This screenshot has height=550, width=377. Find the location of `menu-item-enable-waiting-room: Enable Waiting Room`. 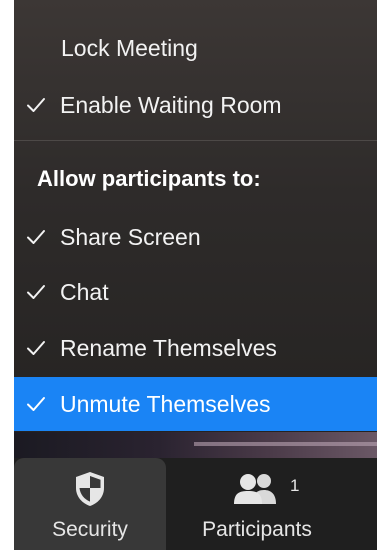

menu-item-enable-waiting-room: Enable Waiting Room is located at coordinates (195, 105).